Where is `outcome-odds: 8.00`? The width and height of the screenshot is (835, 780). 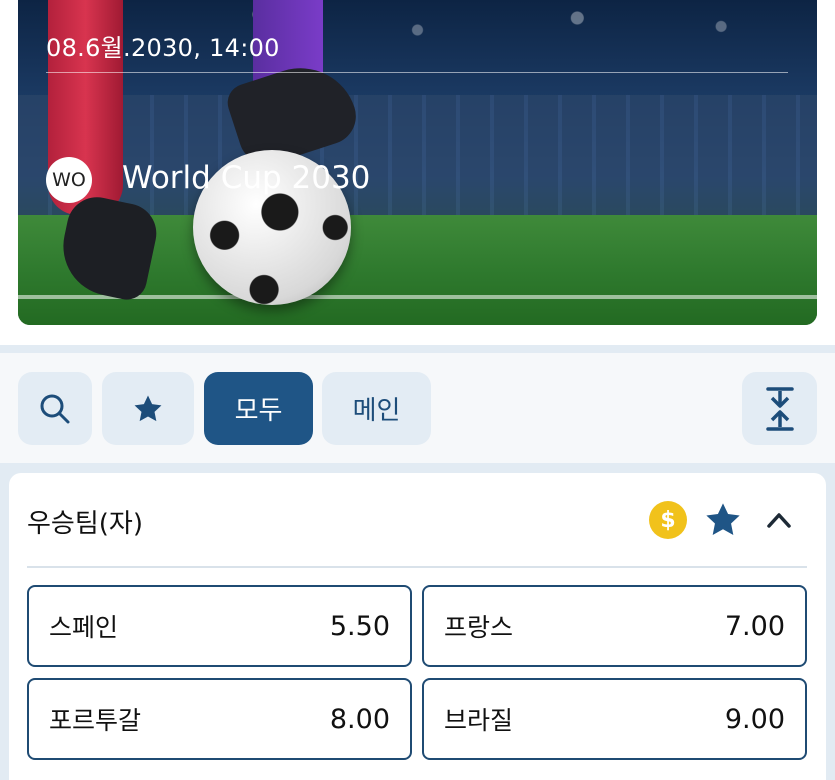
outcome-odds: 8.00 is located at coordinates (359, 719).